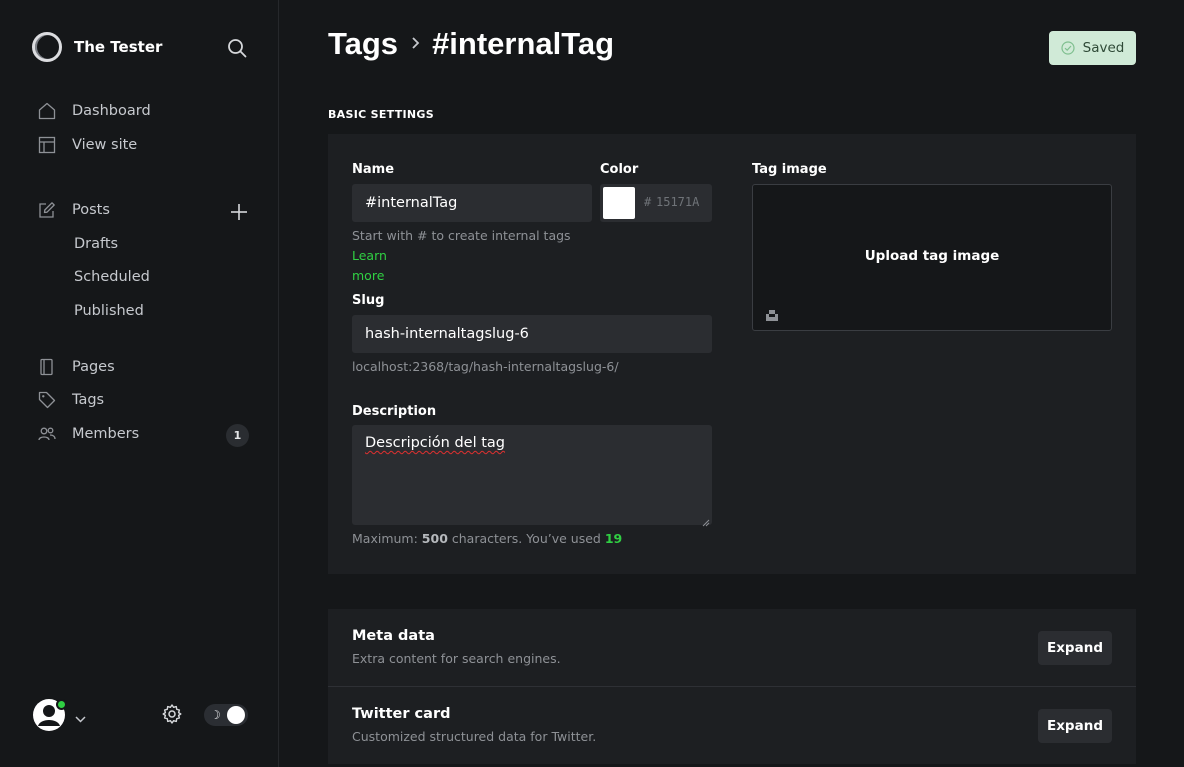 The image size is (1184, 767). I want to click on description-label: Description, so click(394, 411).